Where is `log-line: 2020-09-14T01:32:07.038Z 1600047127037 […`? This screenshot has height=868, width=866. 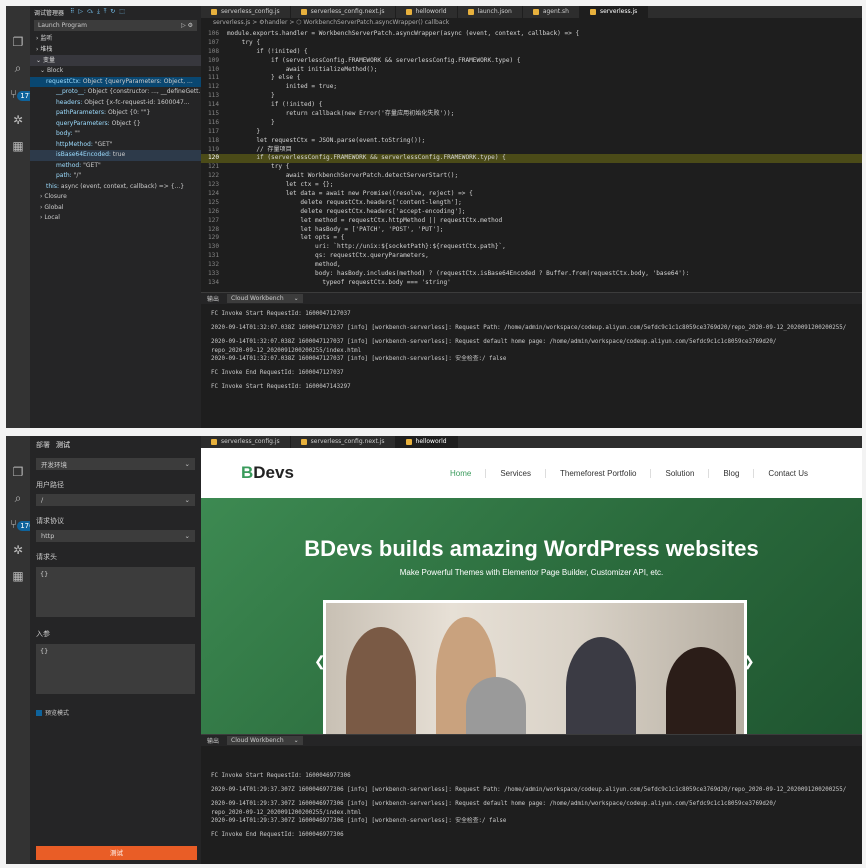 log-line: 2020-09-14T01:32:07.038Z 1600047127037 [… is located at coordinates (529, 328).